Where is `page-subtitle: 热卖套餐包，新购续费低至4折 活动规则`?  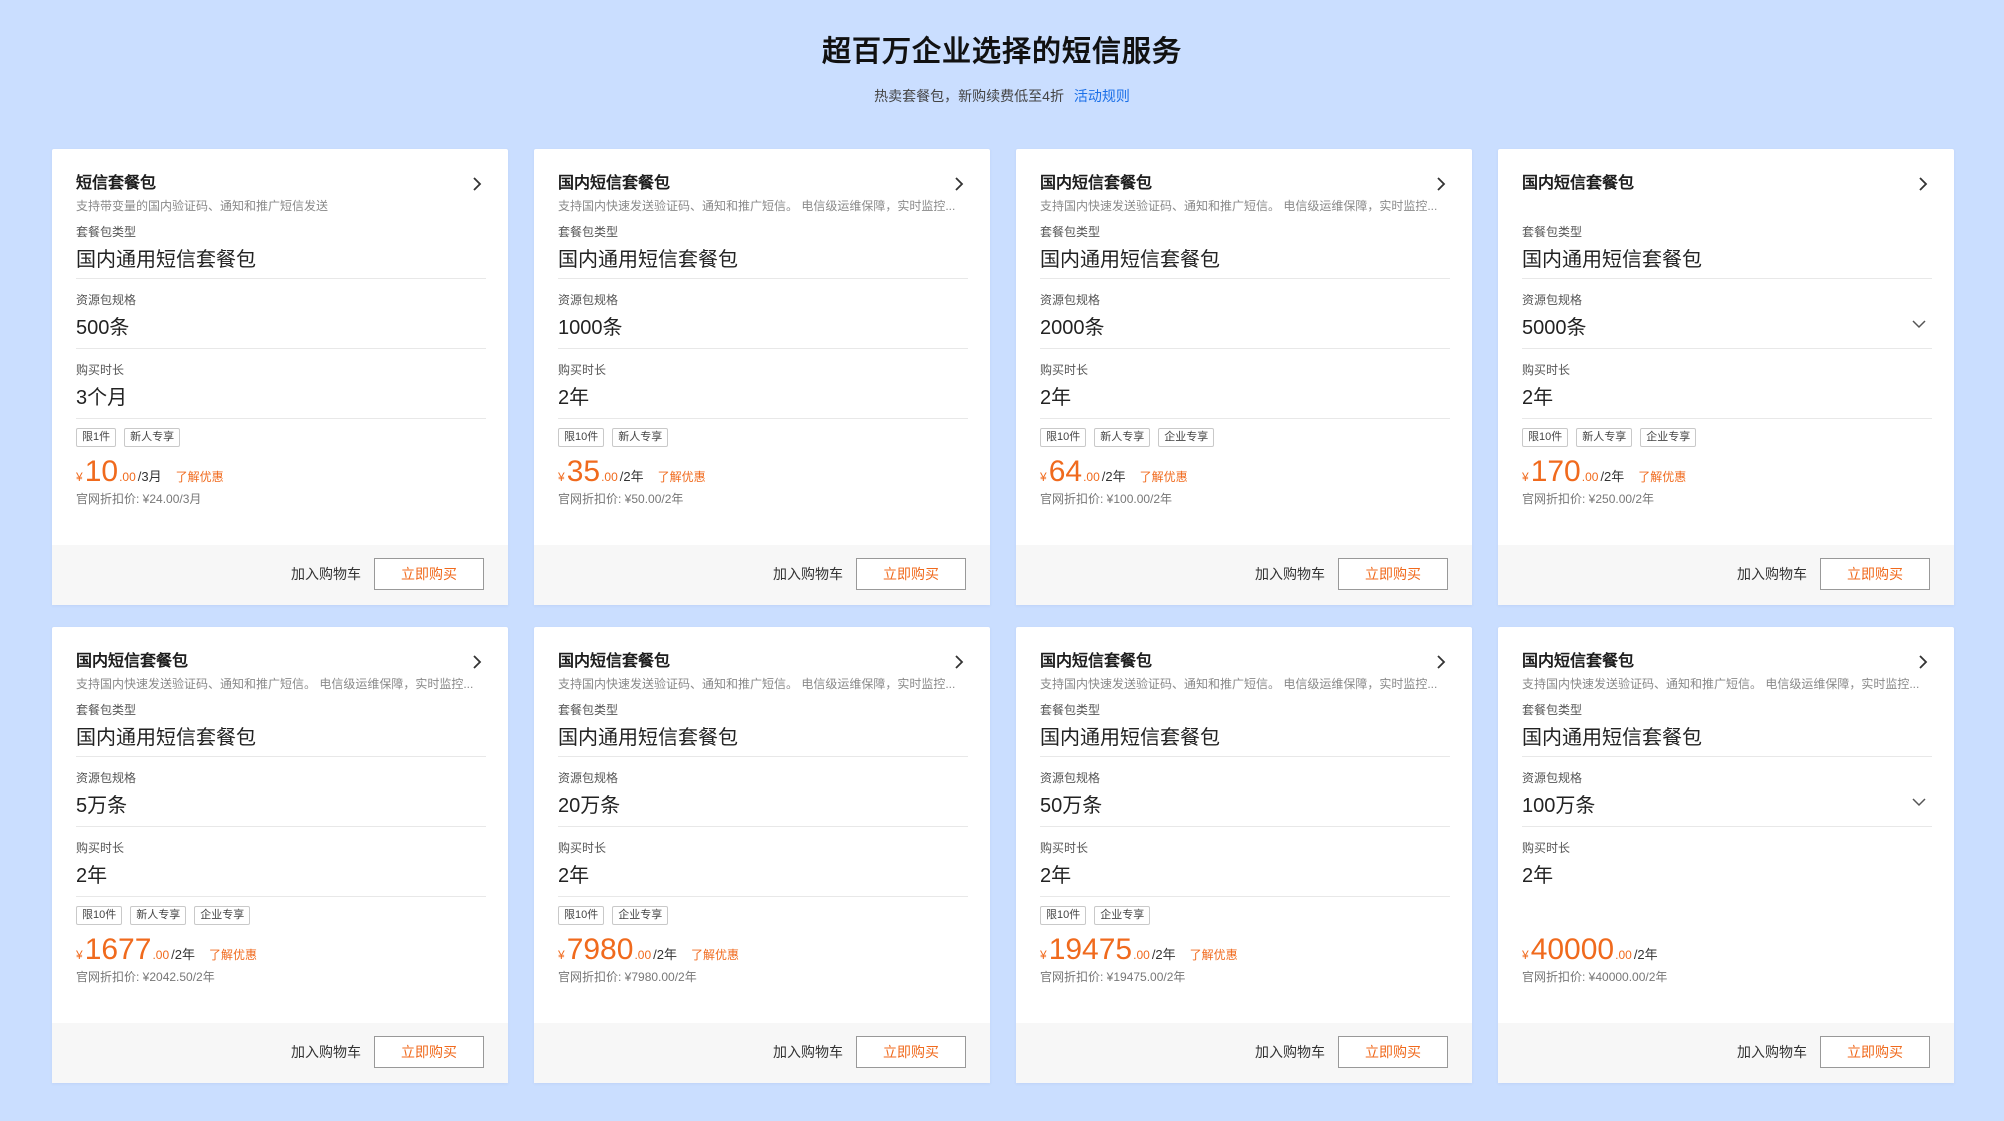 page-subtitle: 热卖套餐包，新购续费低至4折 活动规则 is located at coordinates (1002, 96).